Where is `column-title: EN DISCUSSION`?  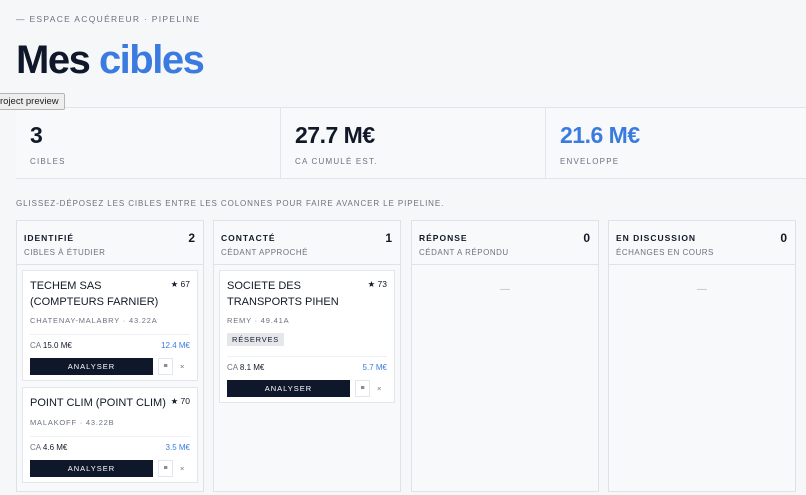 column-title: EN DISCUSSION is located at coordinates (656, 238).